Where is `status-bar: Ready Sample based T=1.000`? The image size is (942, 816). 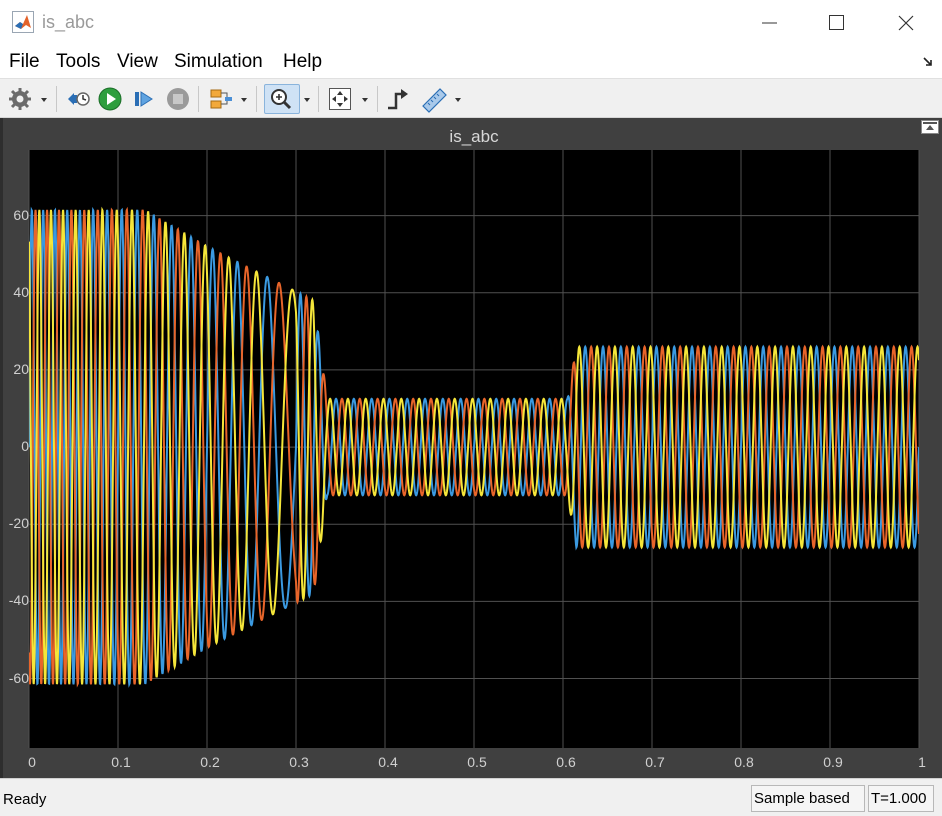
status-bar: Ready Sample based T=1.000 is located at coordinates (471, 797).